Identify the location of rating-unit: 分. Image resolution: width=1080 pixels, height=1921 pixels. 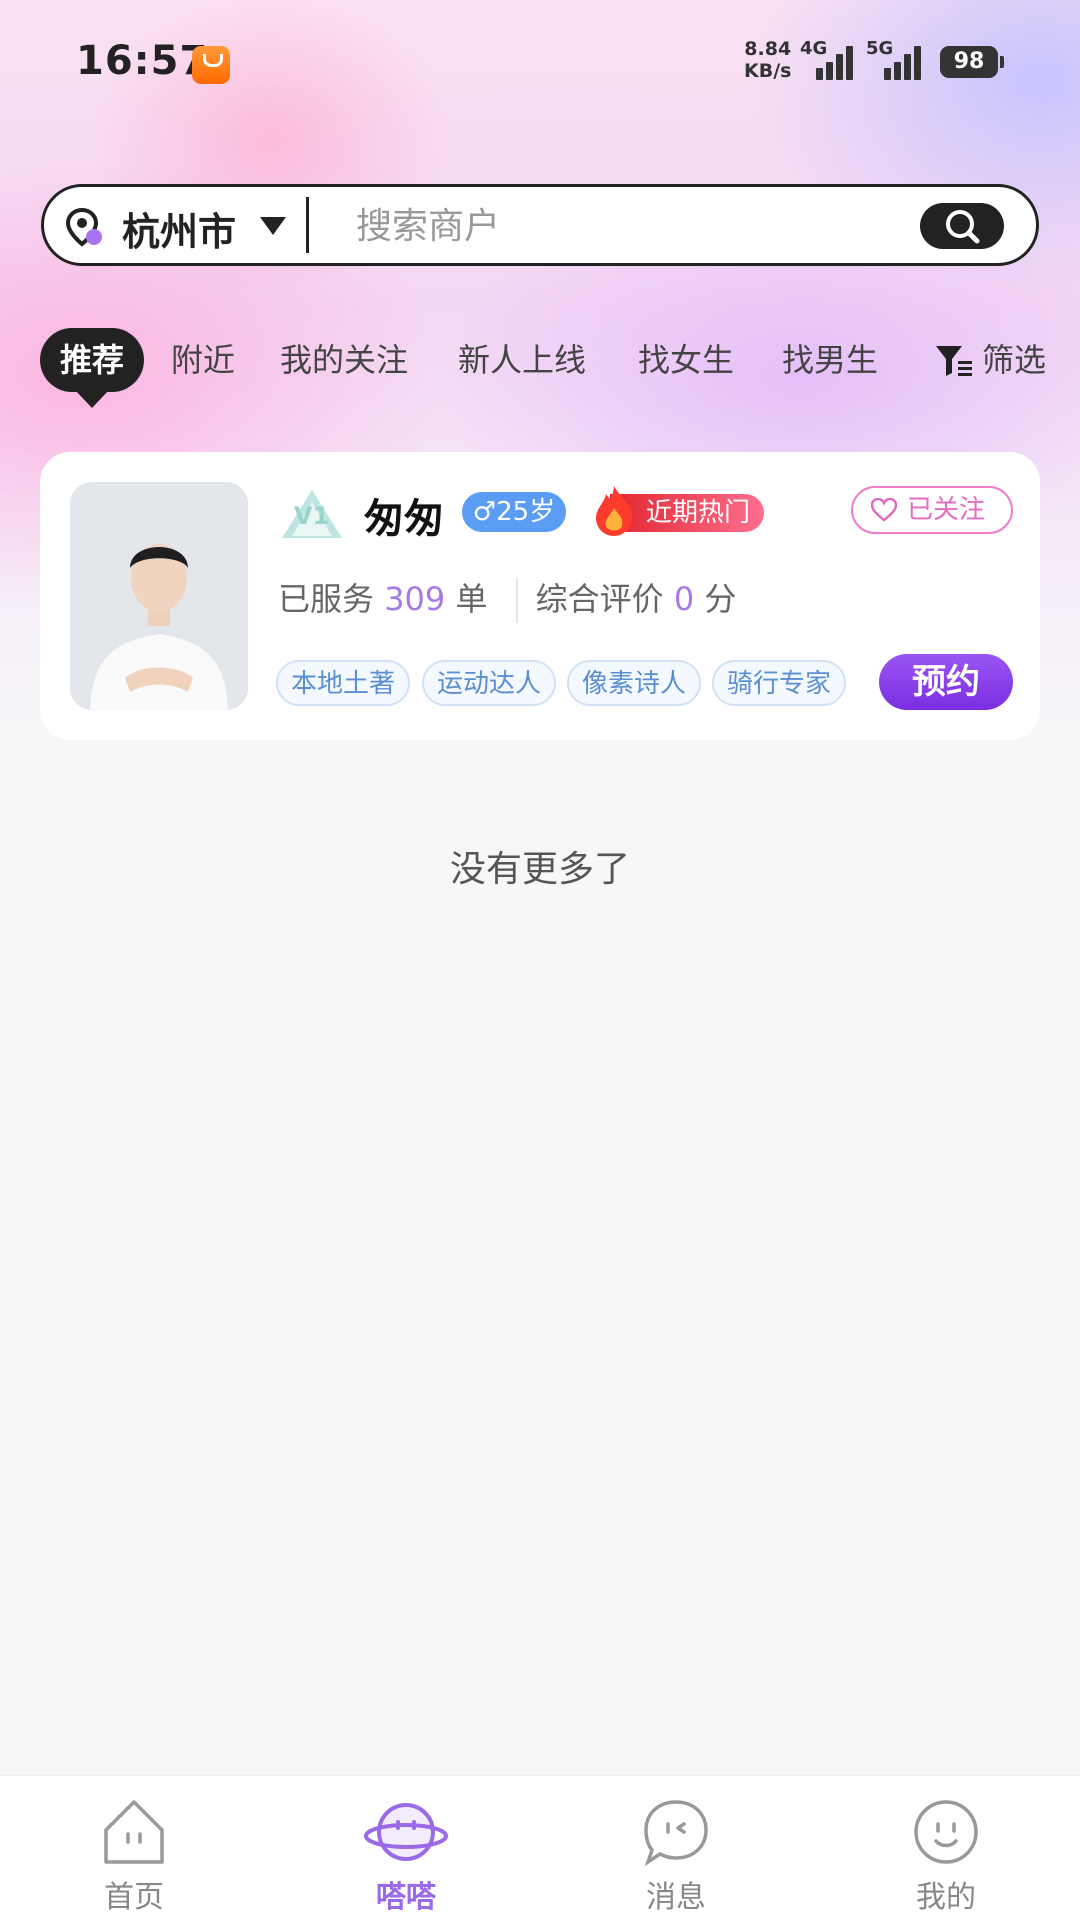
(720, 599).